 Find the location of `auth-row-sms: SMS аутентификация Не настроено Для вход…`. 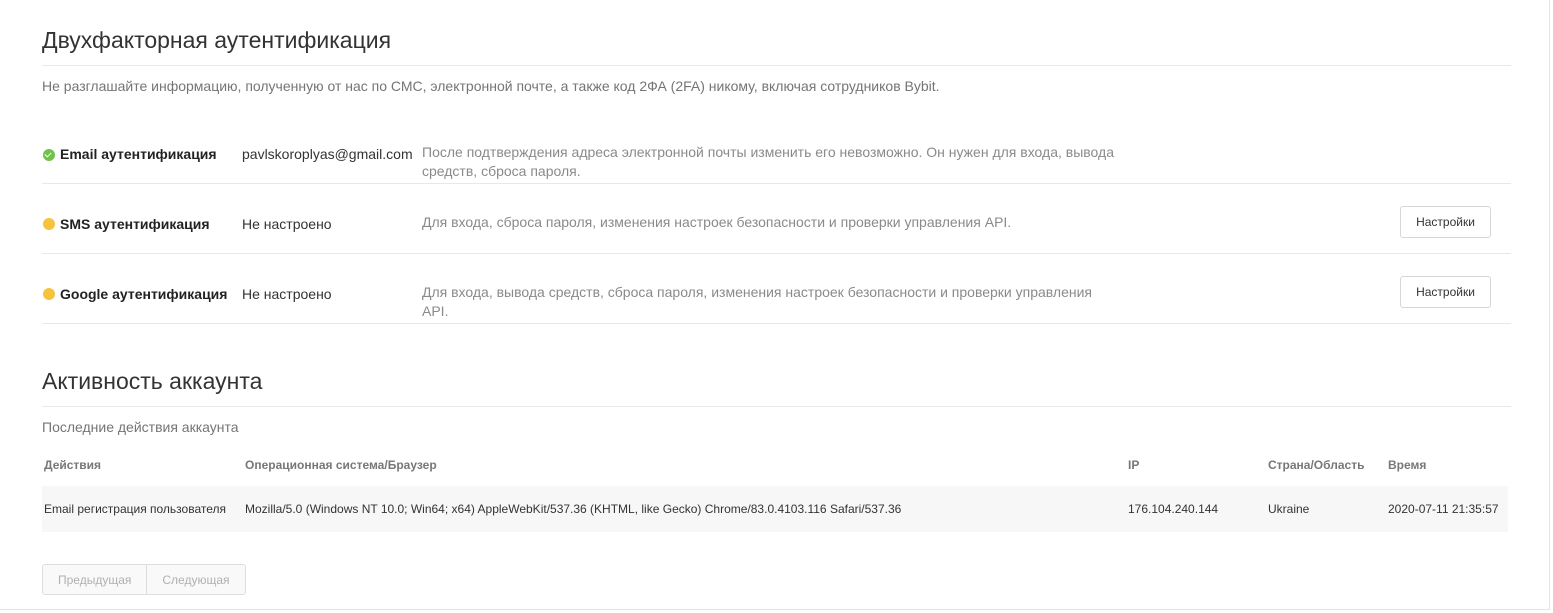

auth-row-sms: SMS аутентификация Не настроено Для вход… is located at coordinates (776, 219).